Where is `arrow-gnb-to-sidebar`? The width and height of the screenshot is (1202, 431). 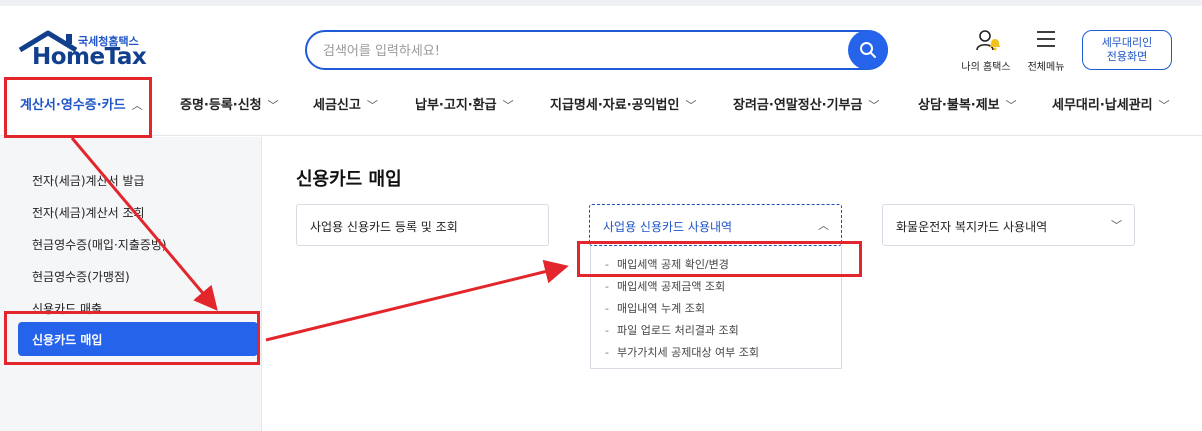
arrow-gnb-to-sidebar is located at coordinates (144, 224).